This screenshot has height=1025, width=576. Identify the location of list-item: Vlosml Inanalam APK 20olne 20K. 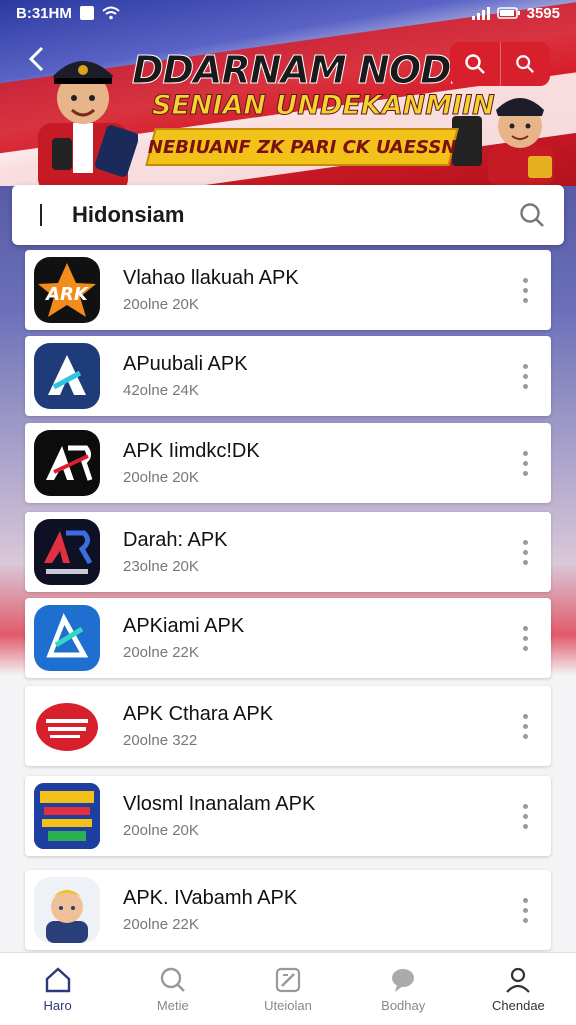
(288, 816).